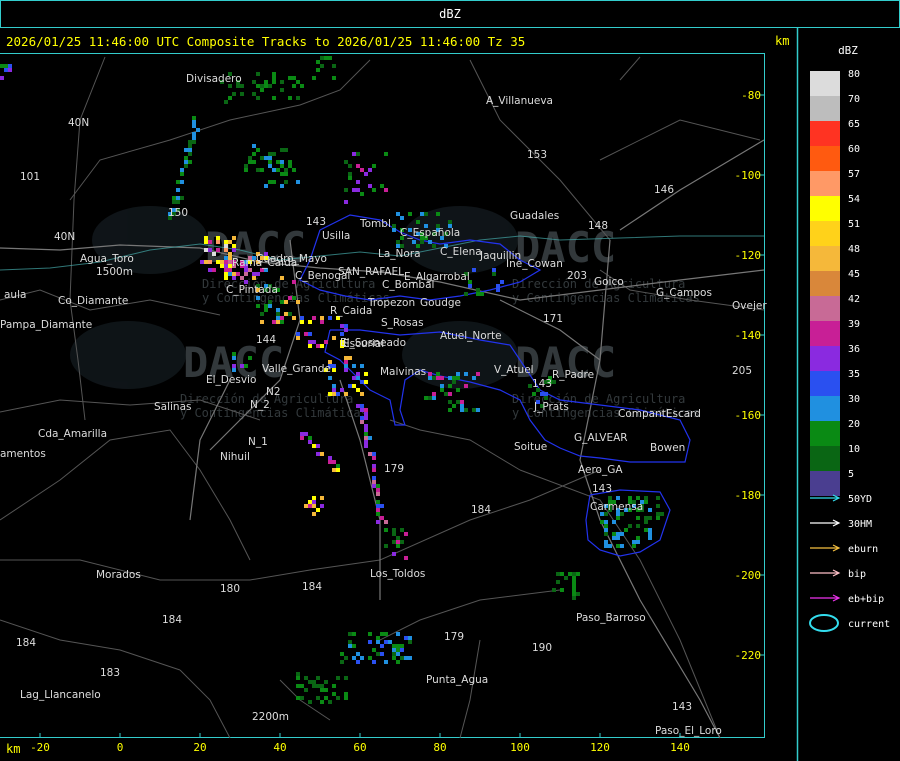 The width and height of the screenshot is (900, 761). What do you see at coordinates (688, 731) in the screenshot?
I see `place-label: Paso_El_Loro` at bounding box center [688, 731].